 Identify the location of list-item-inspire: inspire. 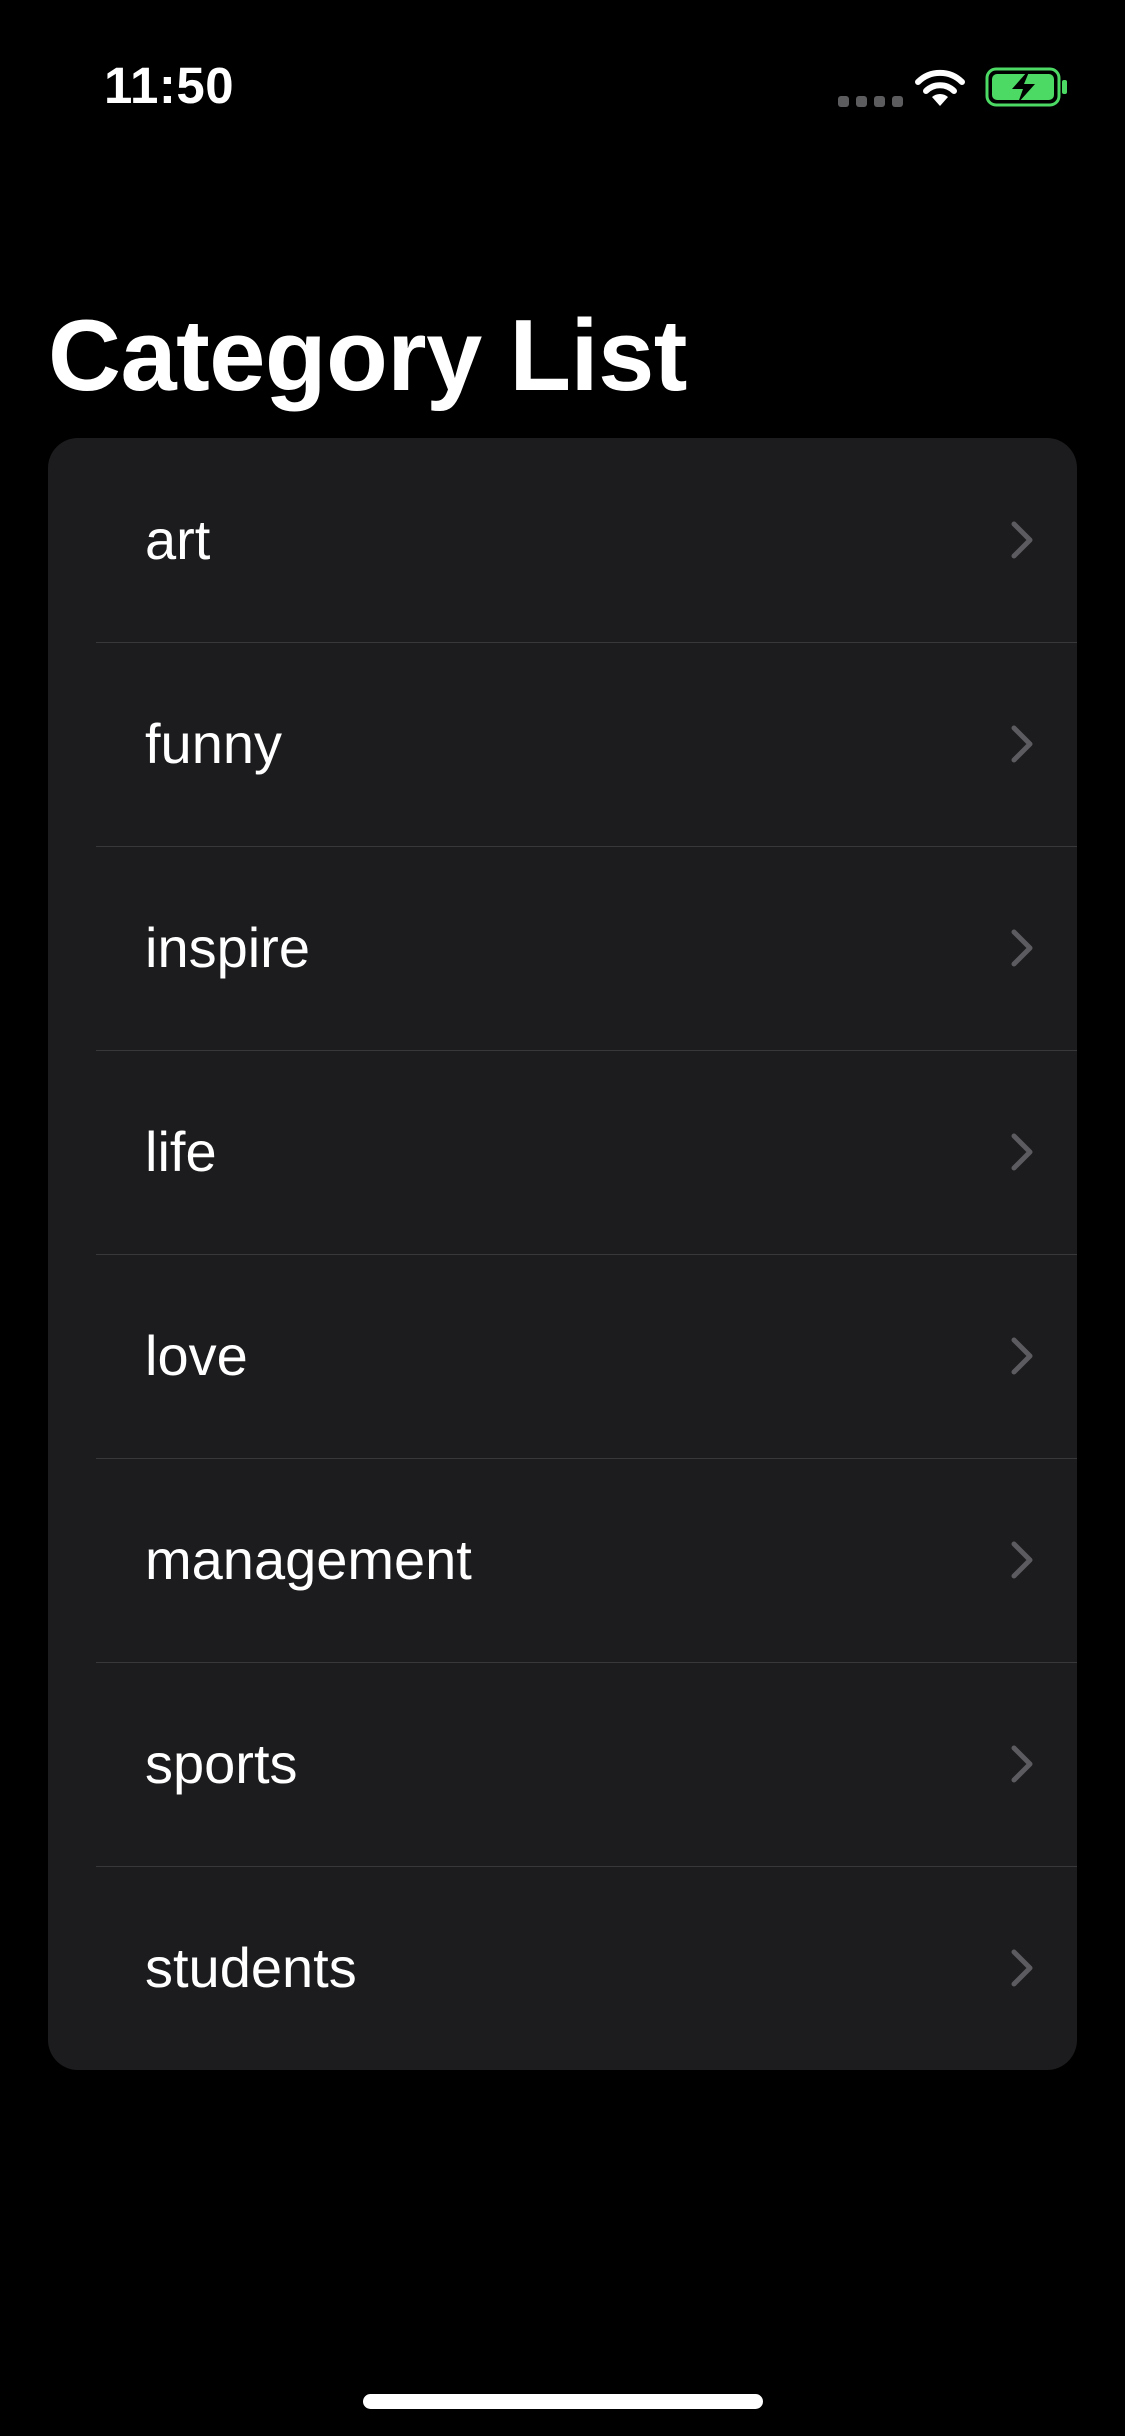
(562, 948).